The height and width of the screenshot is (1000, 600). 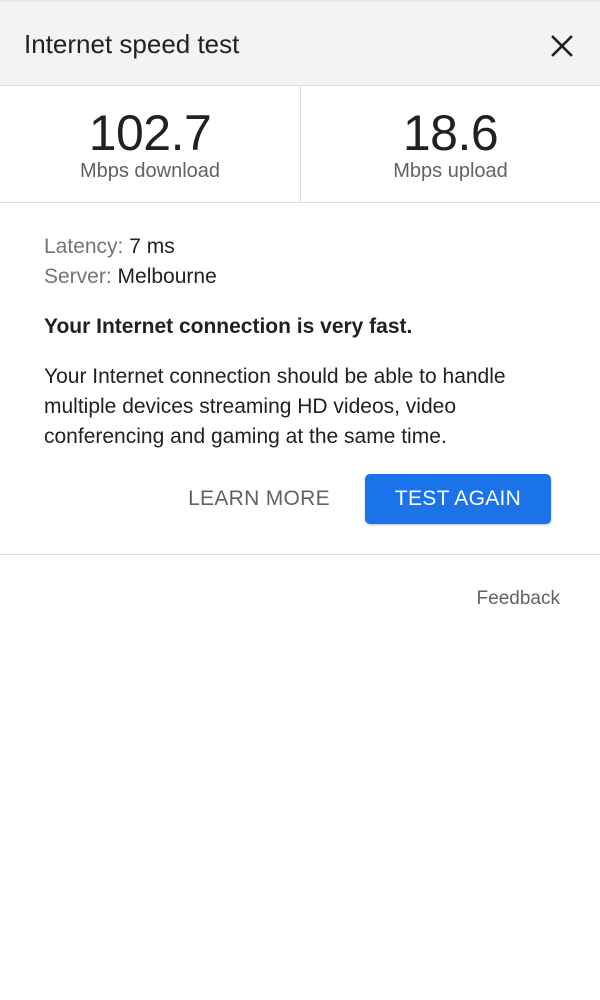 I want to click on upload-result: 18.6 Mbps upload, so click(x=450, y=144).